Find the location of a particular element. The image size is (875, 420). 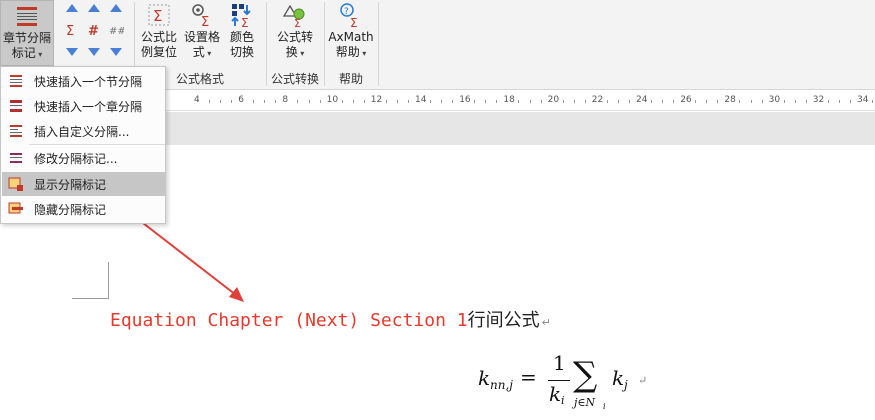

ratio-reset-label-2: 例复位 is located at coordinates (158, 52).